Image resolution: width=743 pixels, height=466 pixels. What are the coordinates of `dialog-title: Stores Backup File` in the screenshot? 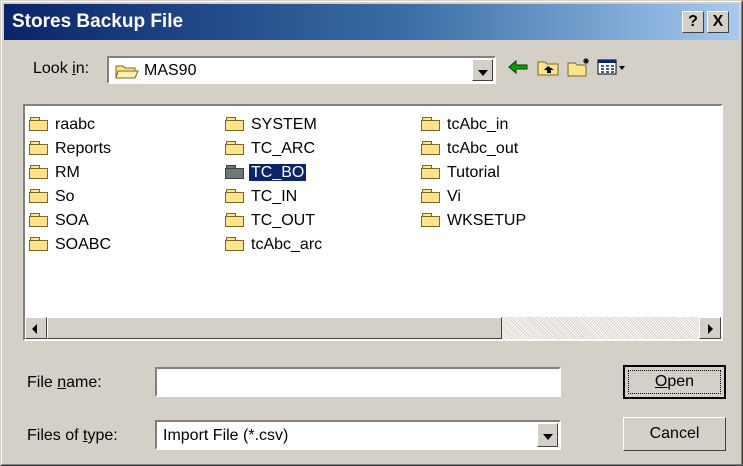 It's located at (98, 21).